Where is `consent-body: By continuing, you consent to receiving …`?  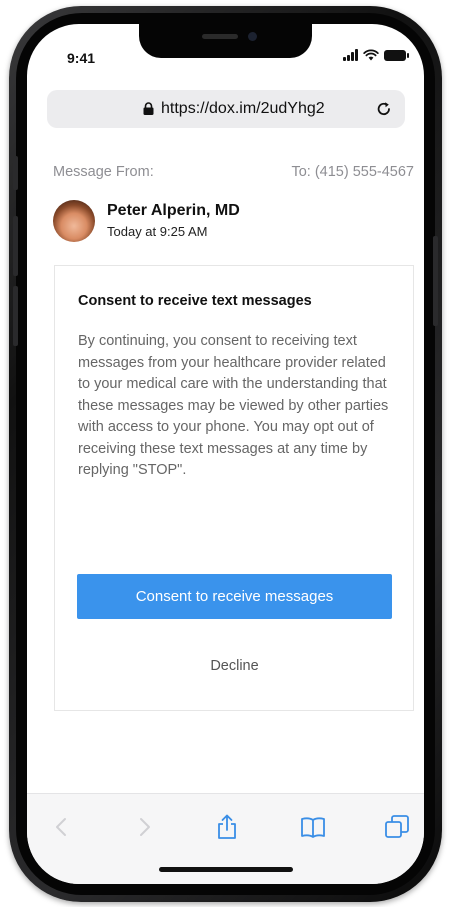 consent-body: By continuing, you consent to receiving … is located at coordinates (233, 405).